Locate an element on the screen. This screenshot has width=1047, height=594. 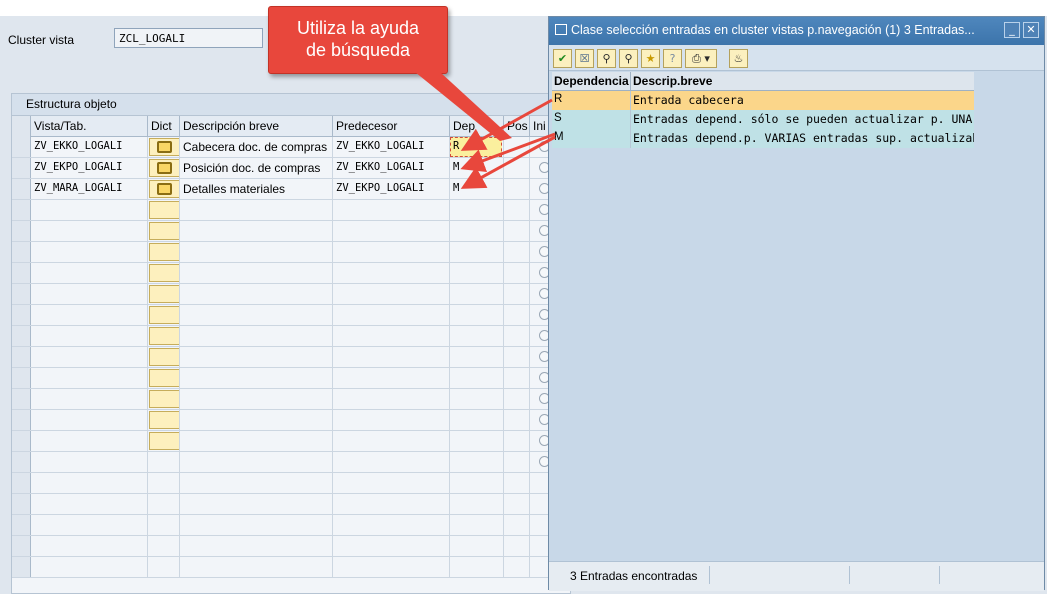
dep-cell: M is located at coordinates (477, 189).